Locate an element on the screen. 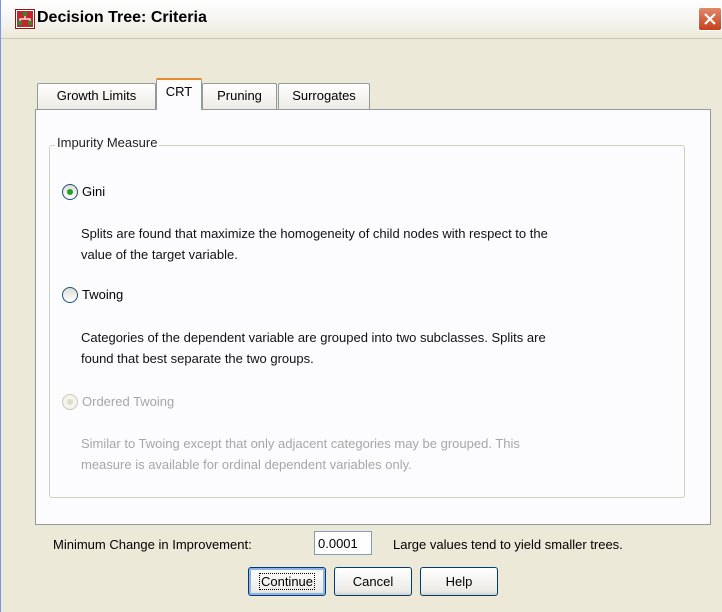  tab-crt: CRT is located at coordinates (179, 94).